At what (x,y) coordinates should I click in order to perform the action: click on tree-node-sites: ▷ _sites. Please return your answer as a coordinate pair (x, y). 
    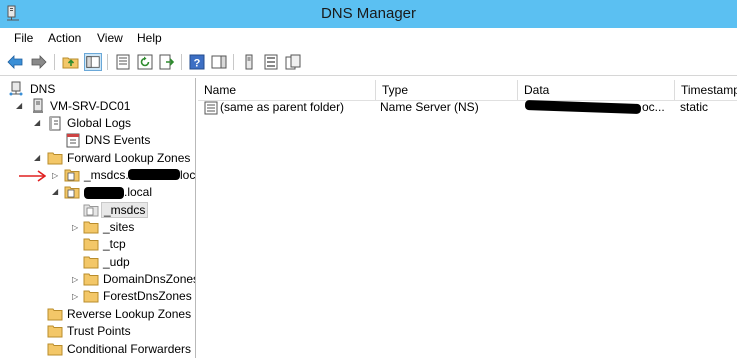
    Looking at the image, I should click on (97, 227).